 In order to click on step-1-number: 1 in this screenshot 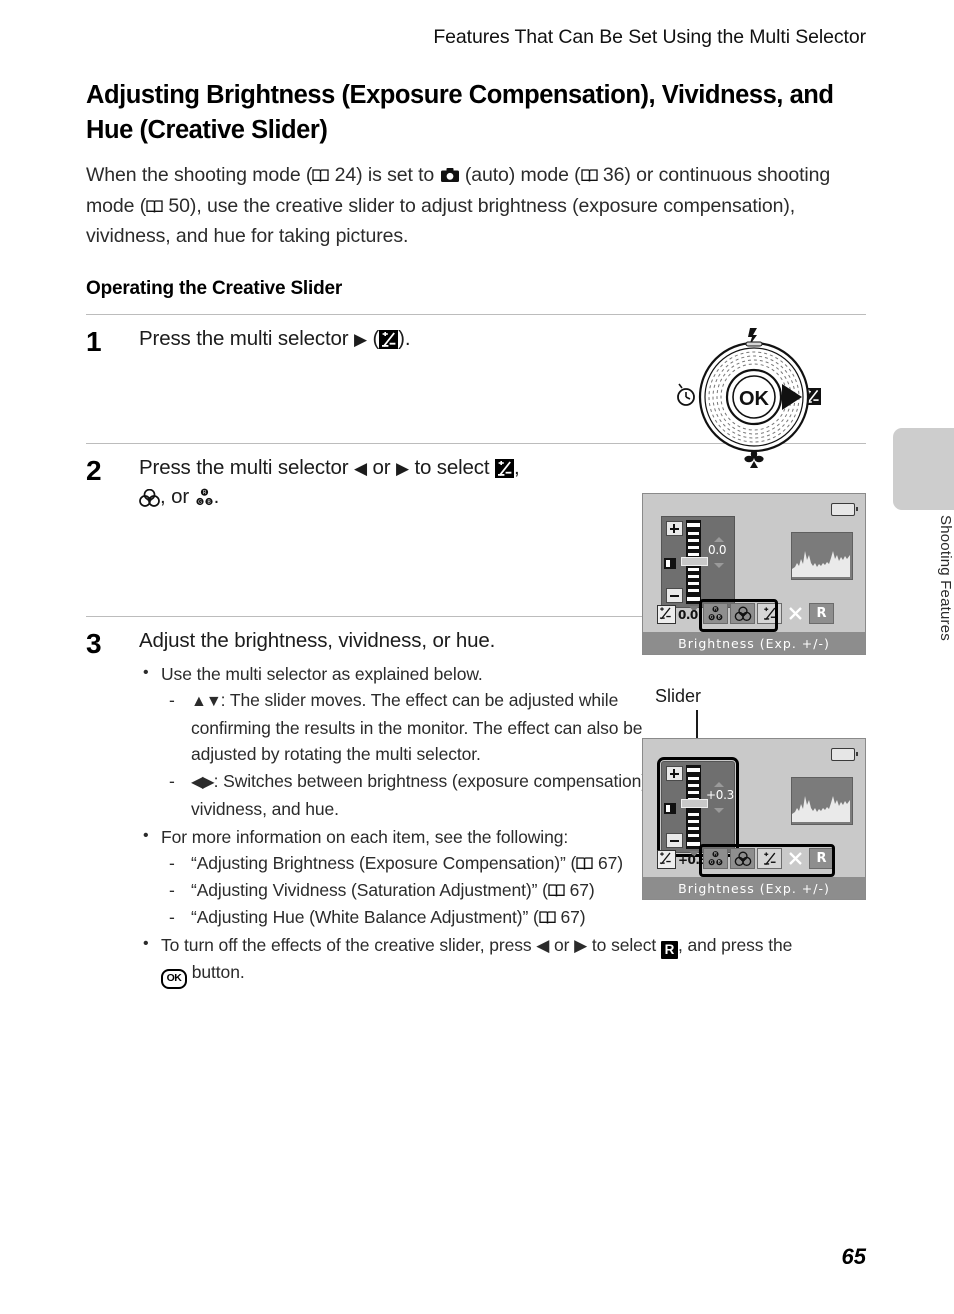, I will do `click(94, 341)`.